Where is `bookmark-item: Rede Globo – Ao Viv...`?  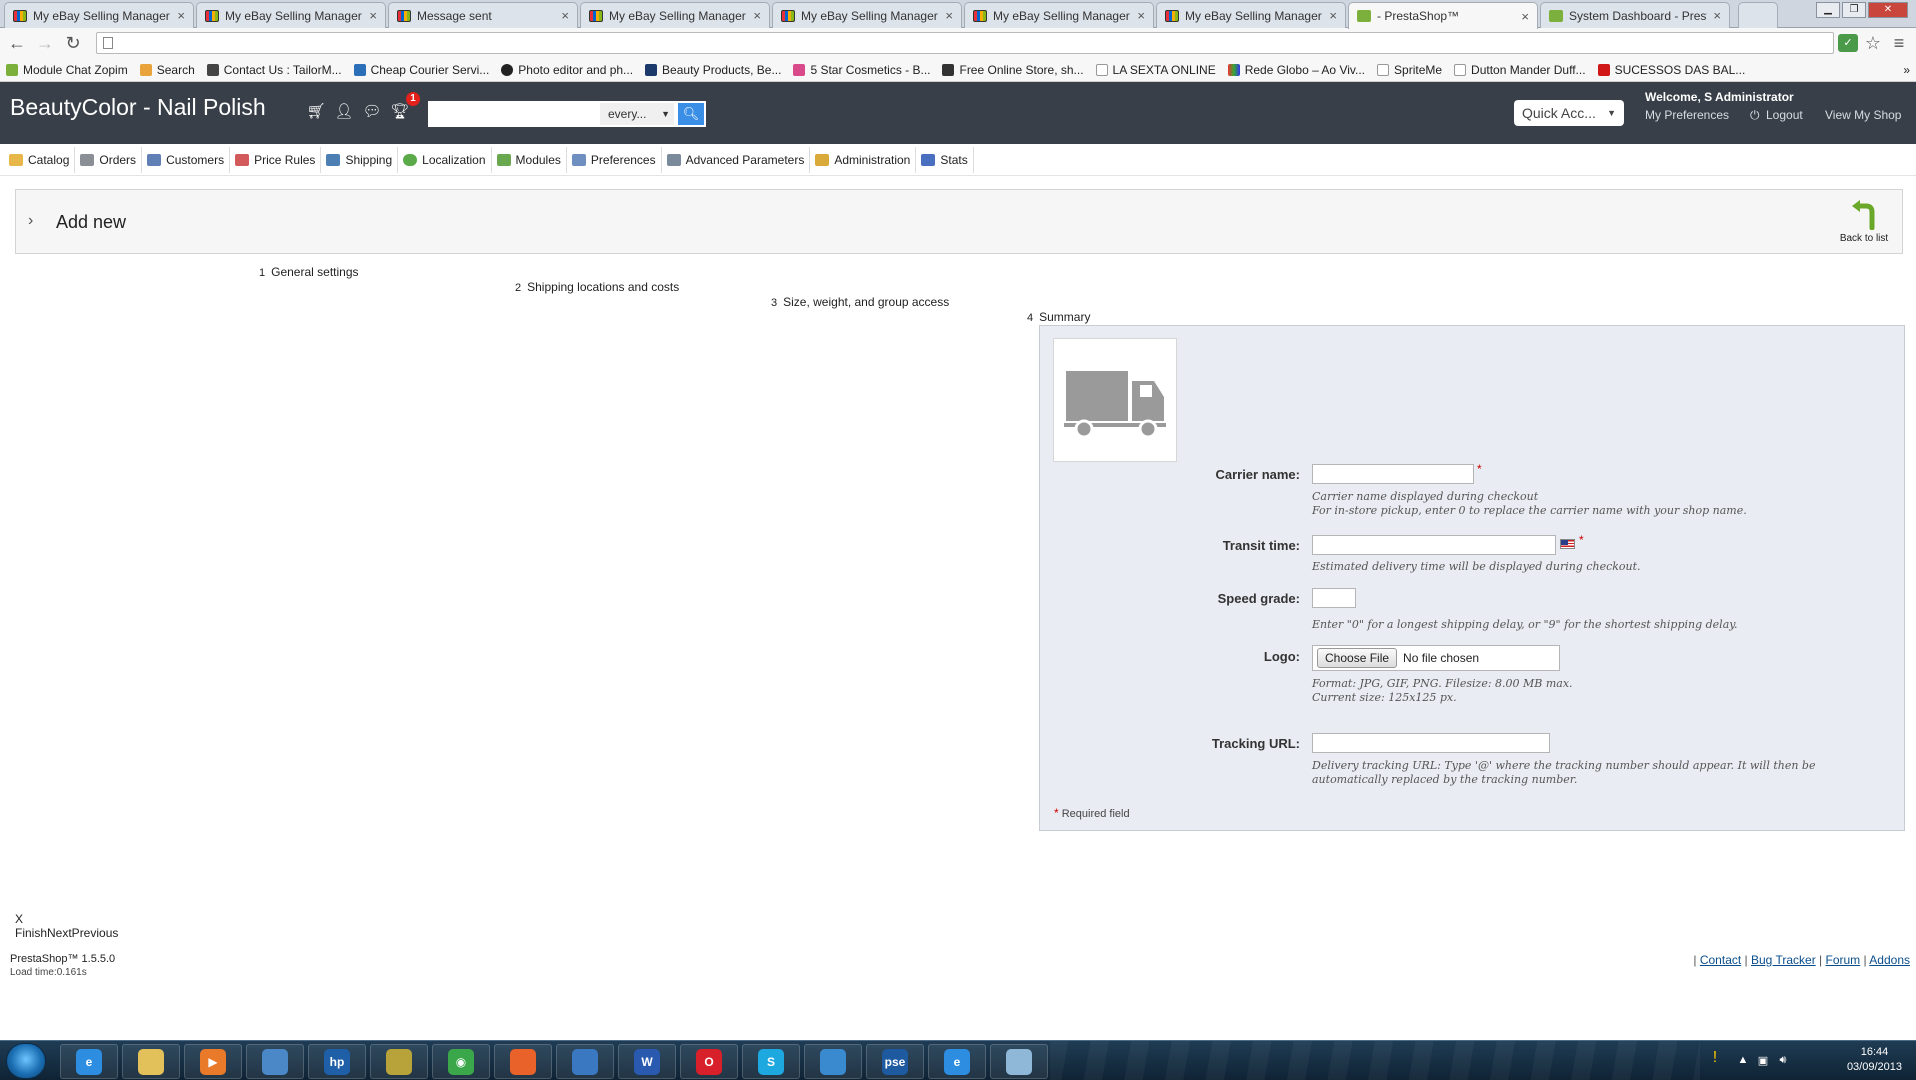 bookmark-item: Rede Globo – Ao Viv... is located at coordinates (1296, 70).